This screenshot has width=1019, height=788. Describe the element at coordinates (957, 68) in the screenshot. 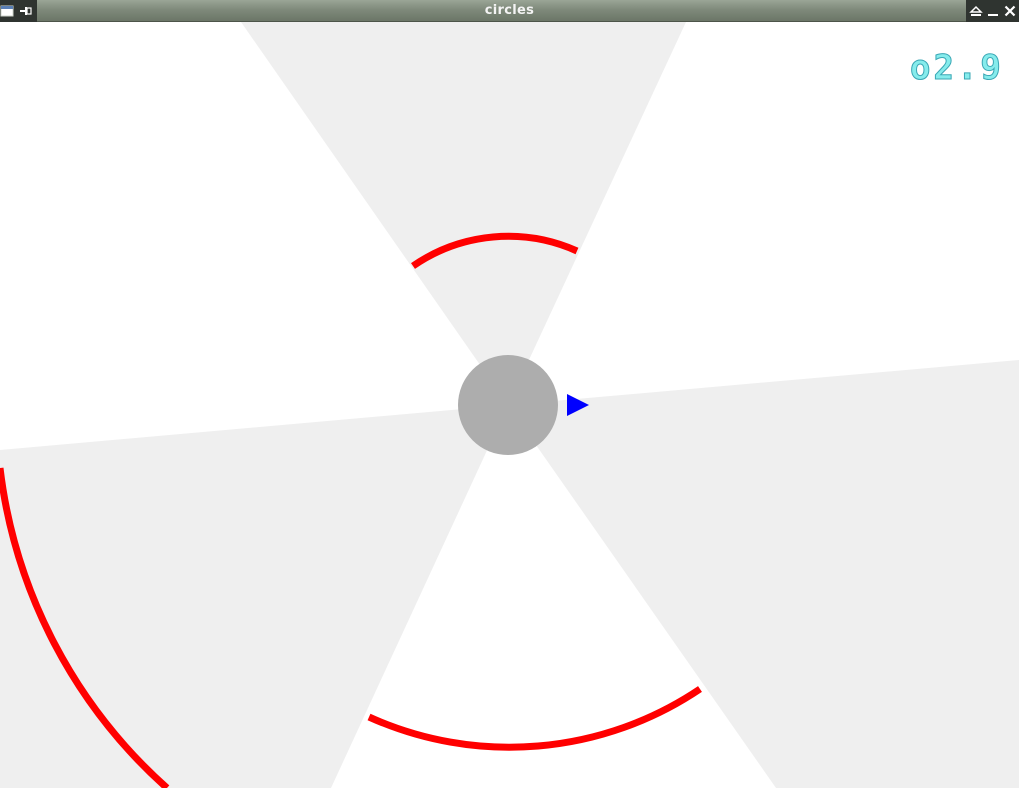

I see `timer-display: o2.9` at that location.